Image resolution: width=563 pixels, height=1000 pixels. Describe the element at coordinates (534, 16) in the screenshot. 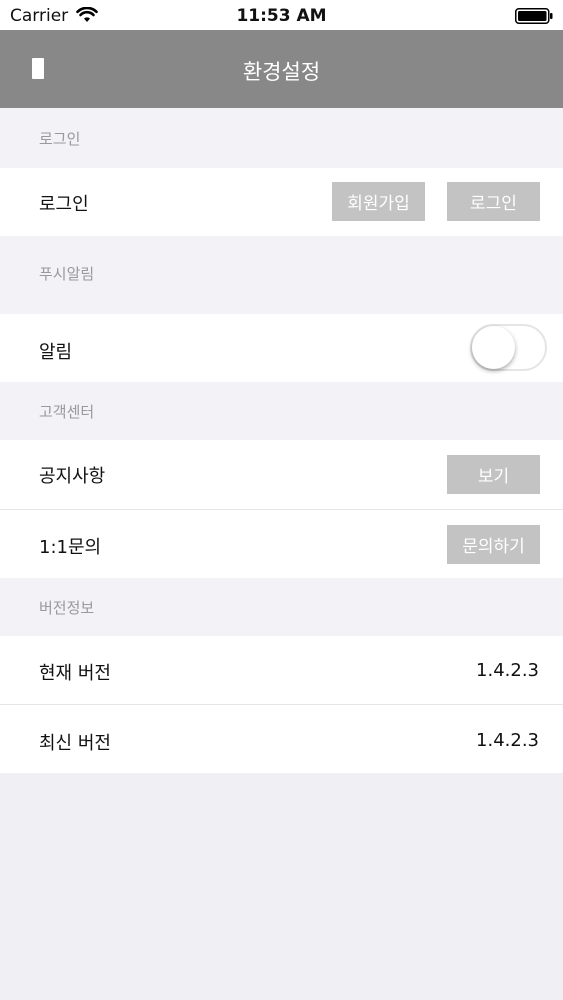

I see `battery-icon` at that location.